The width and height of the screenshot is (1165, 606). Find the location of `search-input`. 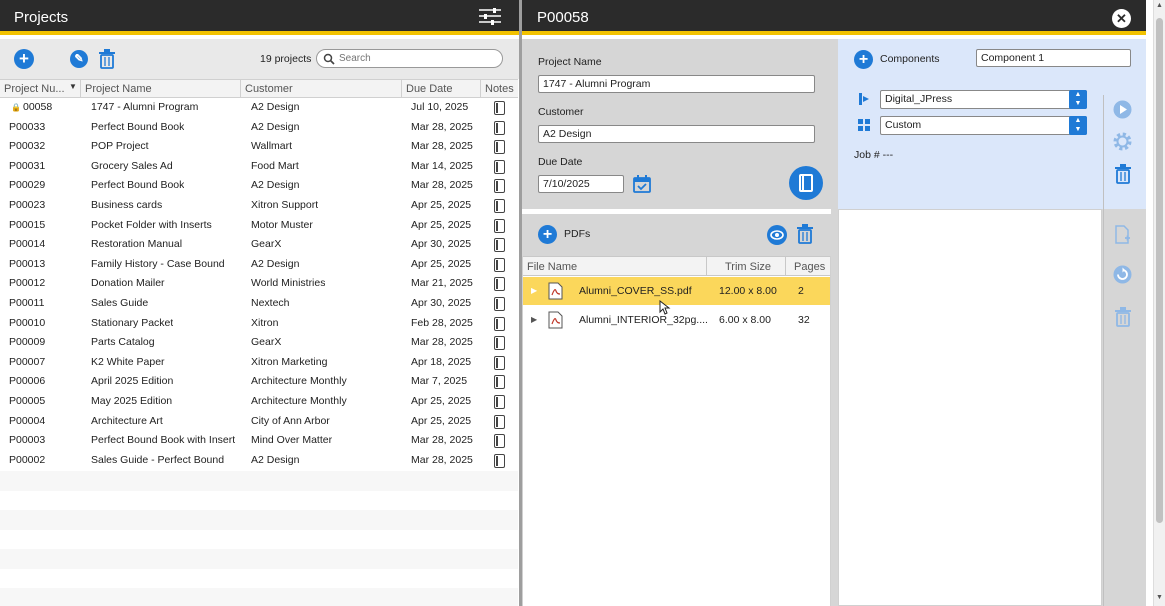

search-input is located at coordinates (418, 58).